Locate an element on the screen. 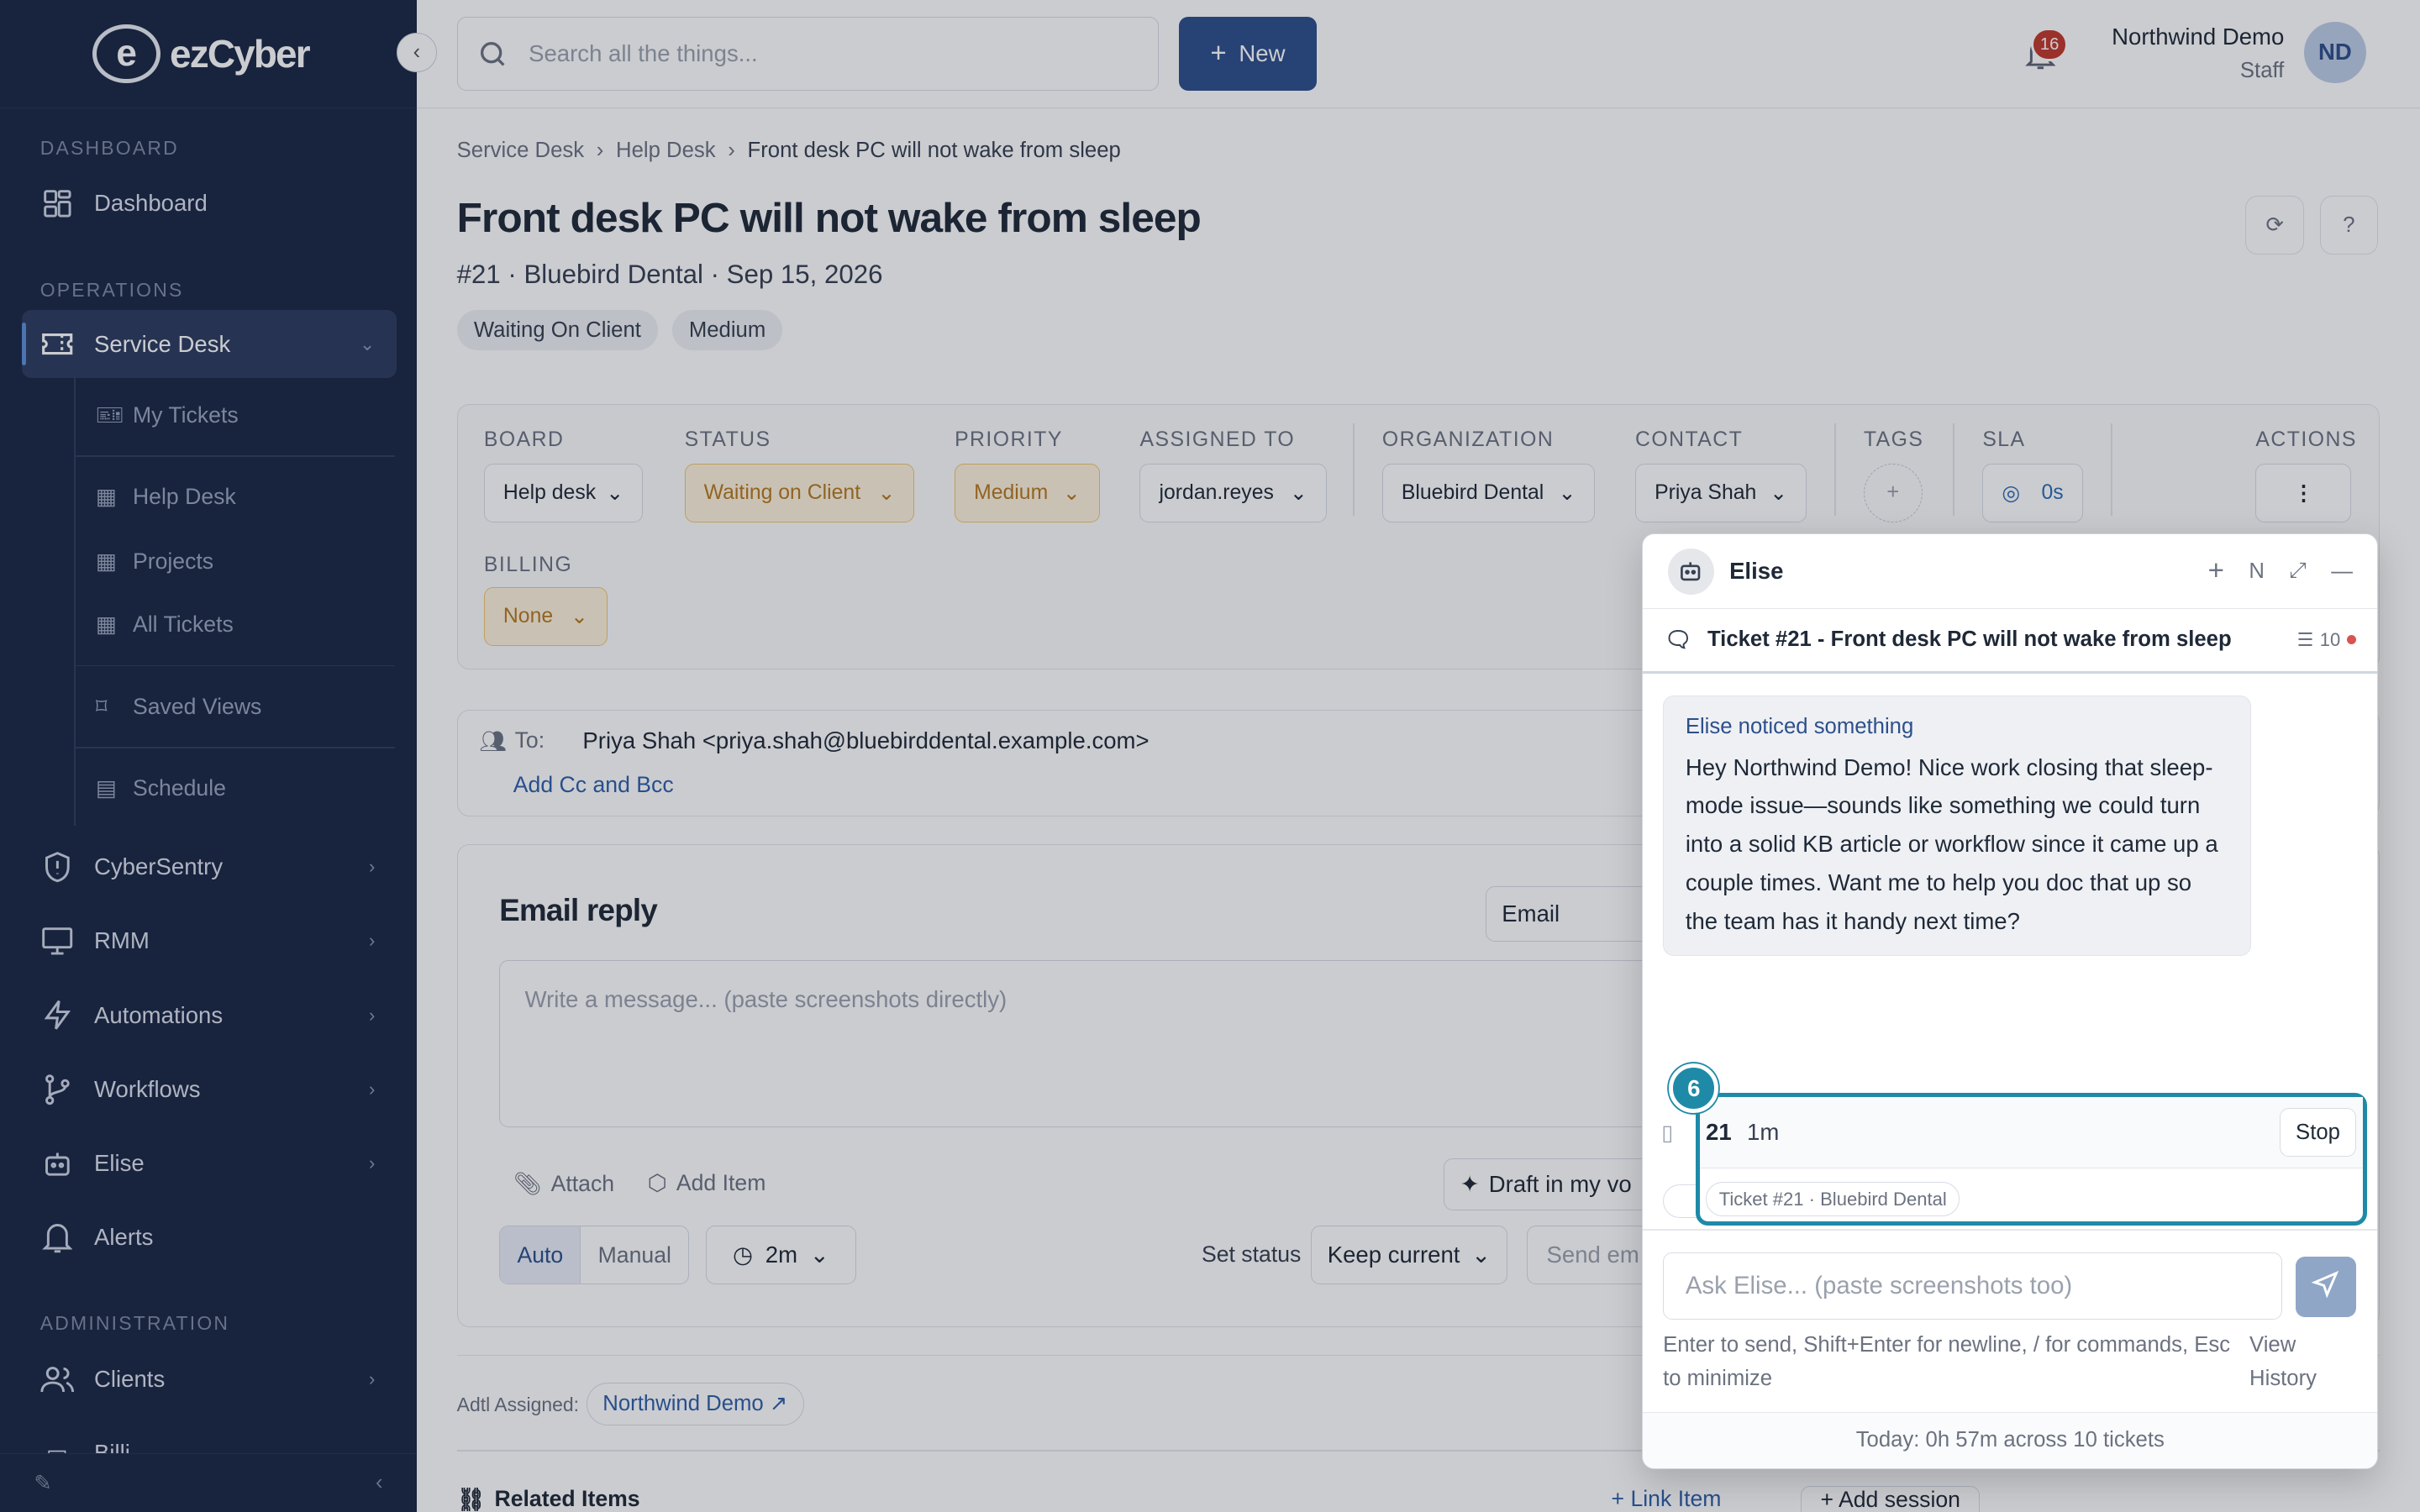 This screenshot has width=2420, height=1512. unread-dot is located at coordinates (2351, 640).